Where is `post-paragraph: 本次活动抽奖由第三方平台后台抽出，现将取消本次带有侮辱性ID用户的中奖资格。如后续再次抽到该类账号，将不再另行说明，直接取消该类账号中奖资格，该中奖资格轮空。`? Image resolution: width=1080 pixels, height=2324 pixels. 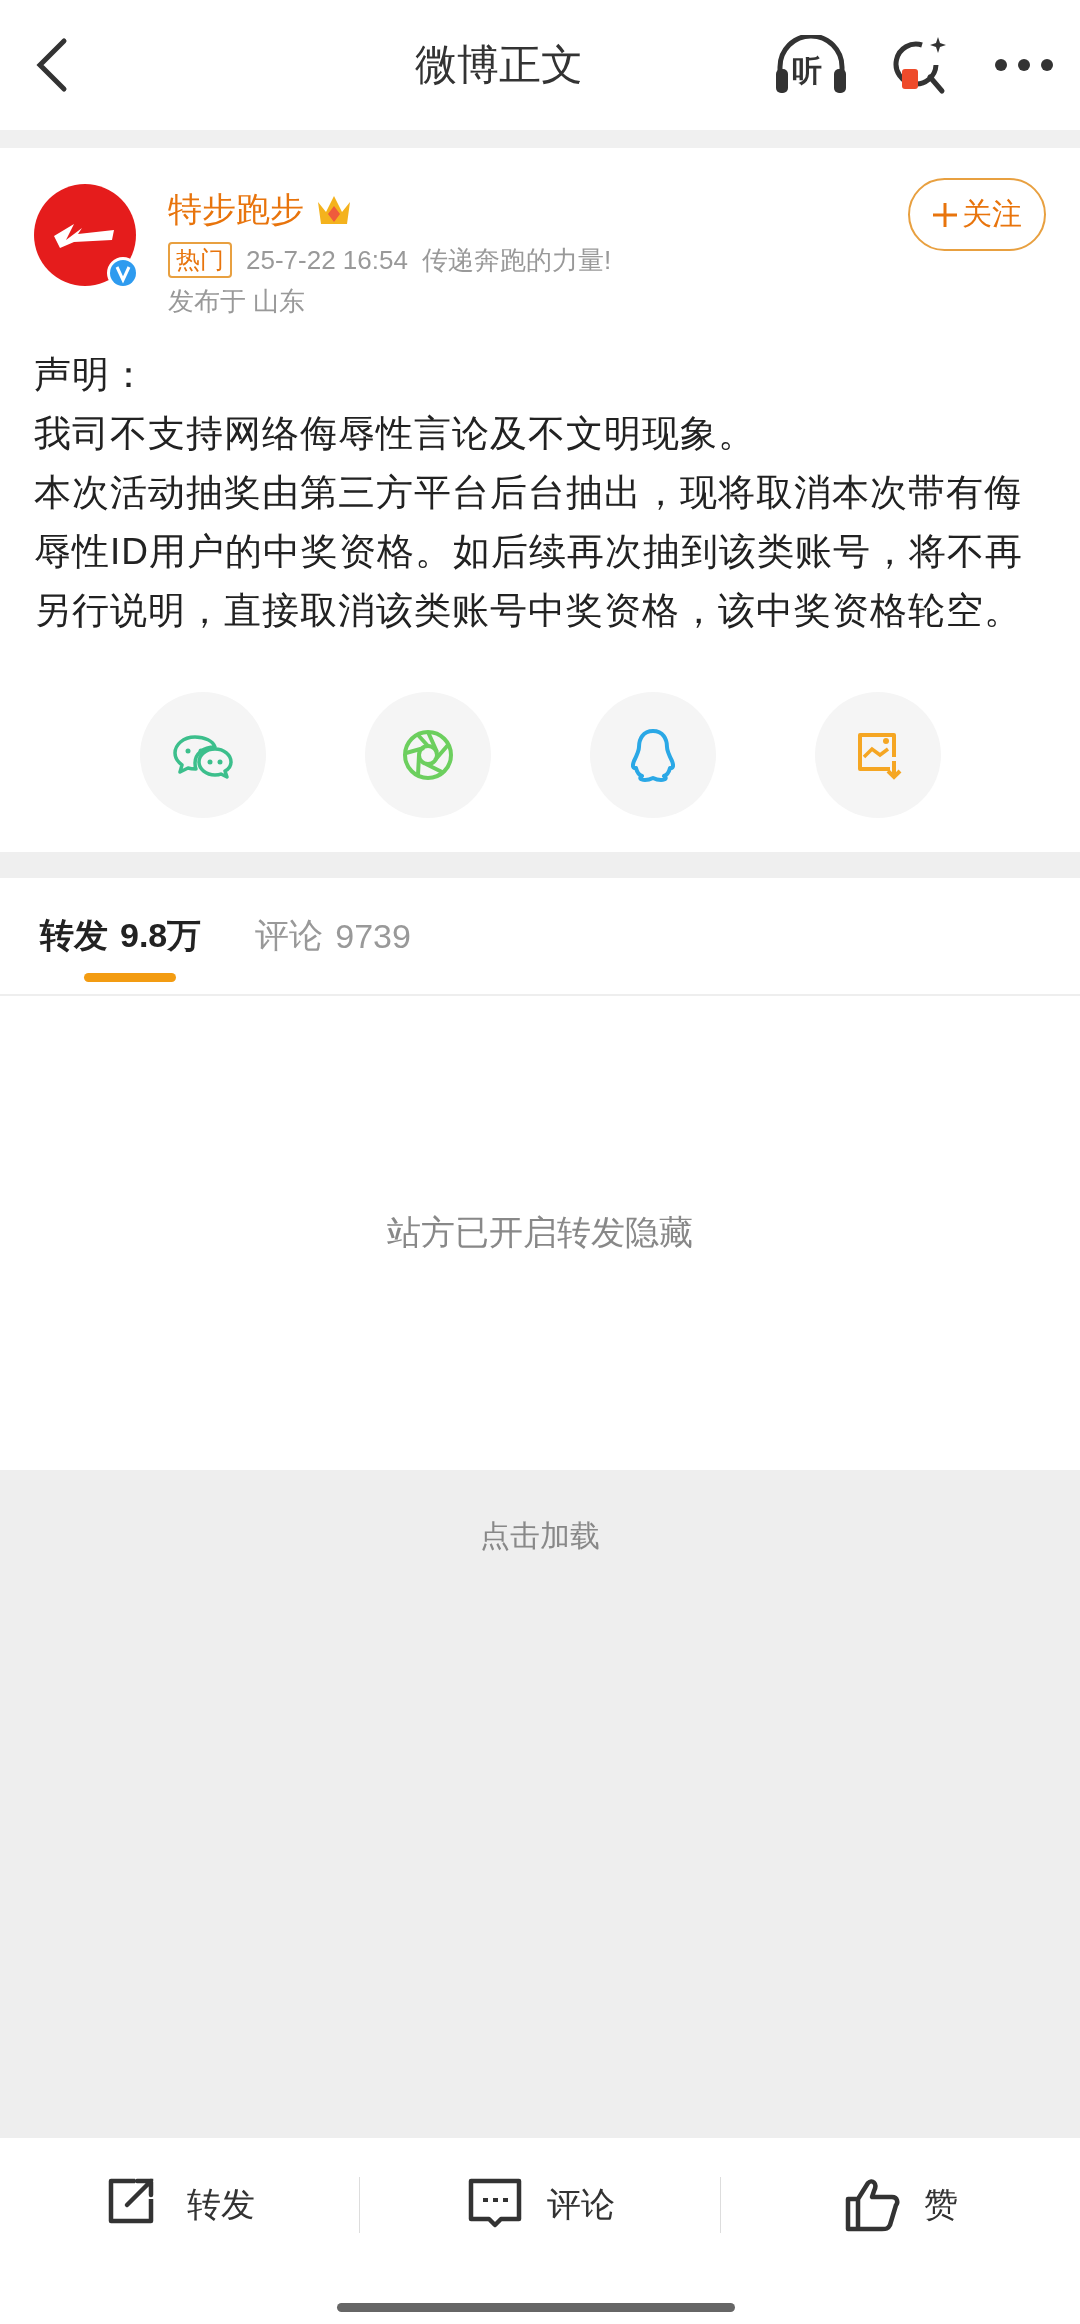
post-paragraph: 本次活动抽奖由第三方平台后台抽出，现将取消本次带有侮辱性ID用户的中奖资格。如后续再次抽到该类账号，将不再另行说明，直接取消该类账号中奖资格，该中奖资格轮空。 is located at coordinates (529, 552).